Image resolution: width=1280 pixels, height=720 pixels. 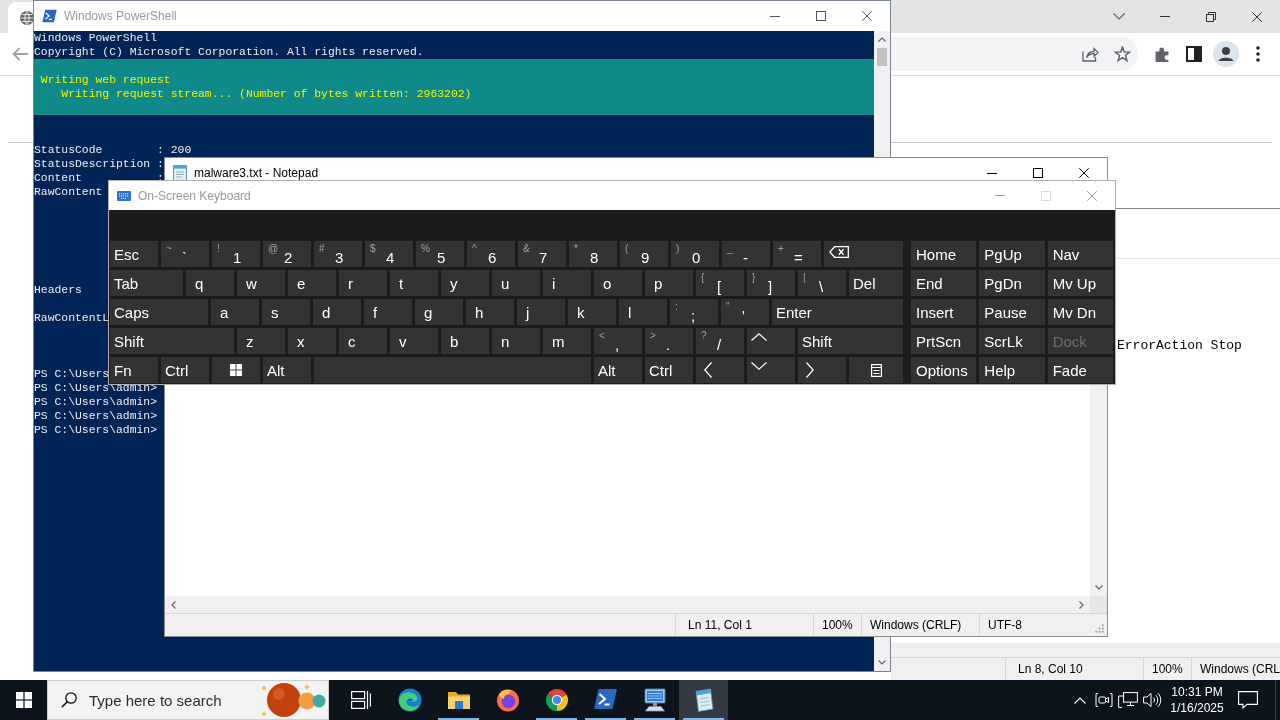 What do you see at coordinates (99, 178) in the screenshot?
I see `console-line: Content :` at bounding box center [99, 178].